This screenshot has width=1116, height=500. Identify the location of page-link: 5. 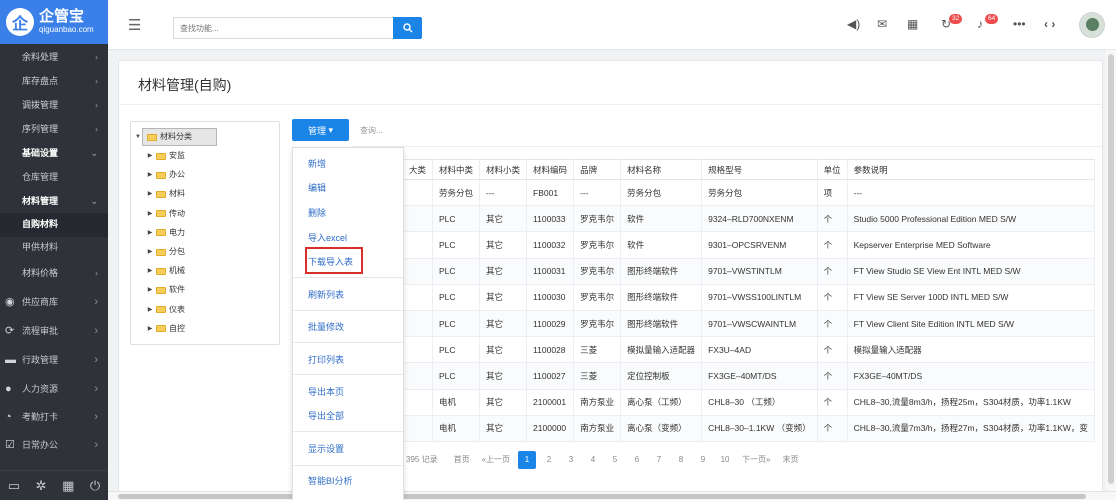
(615, 460).